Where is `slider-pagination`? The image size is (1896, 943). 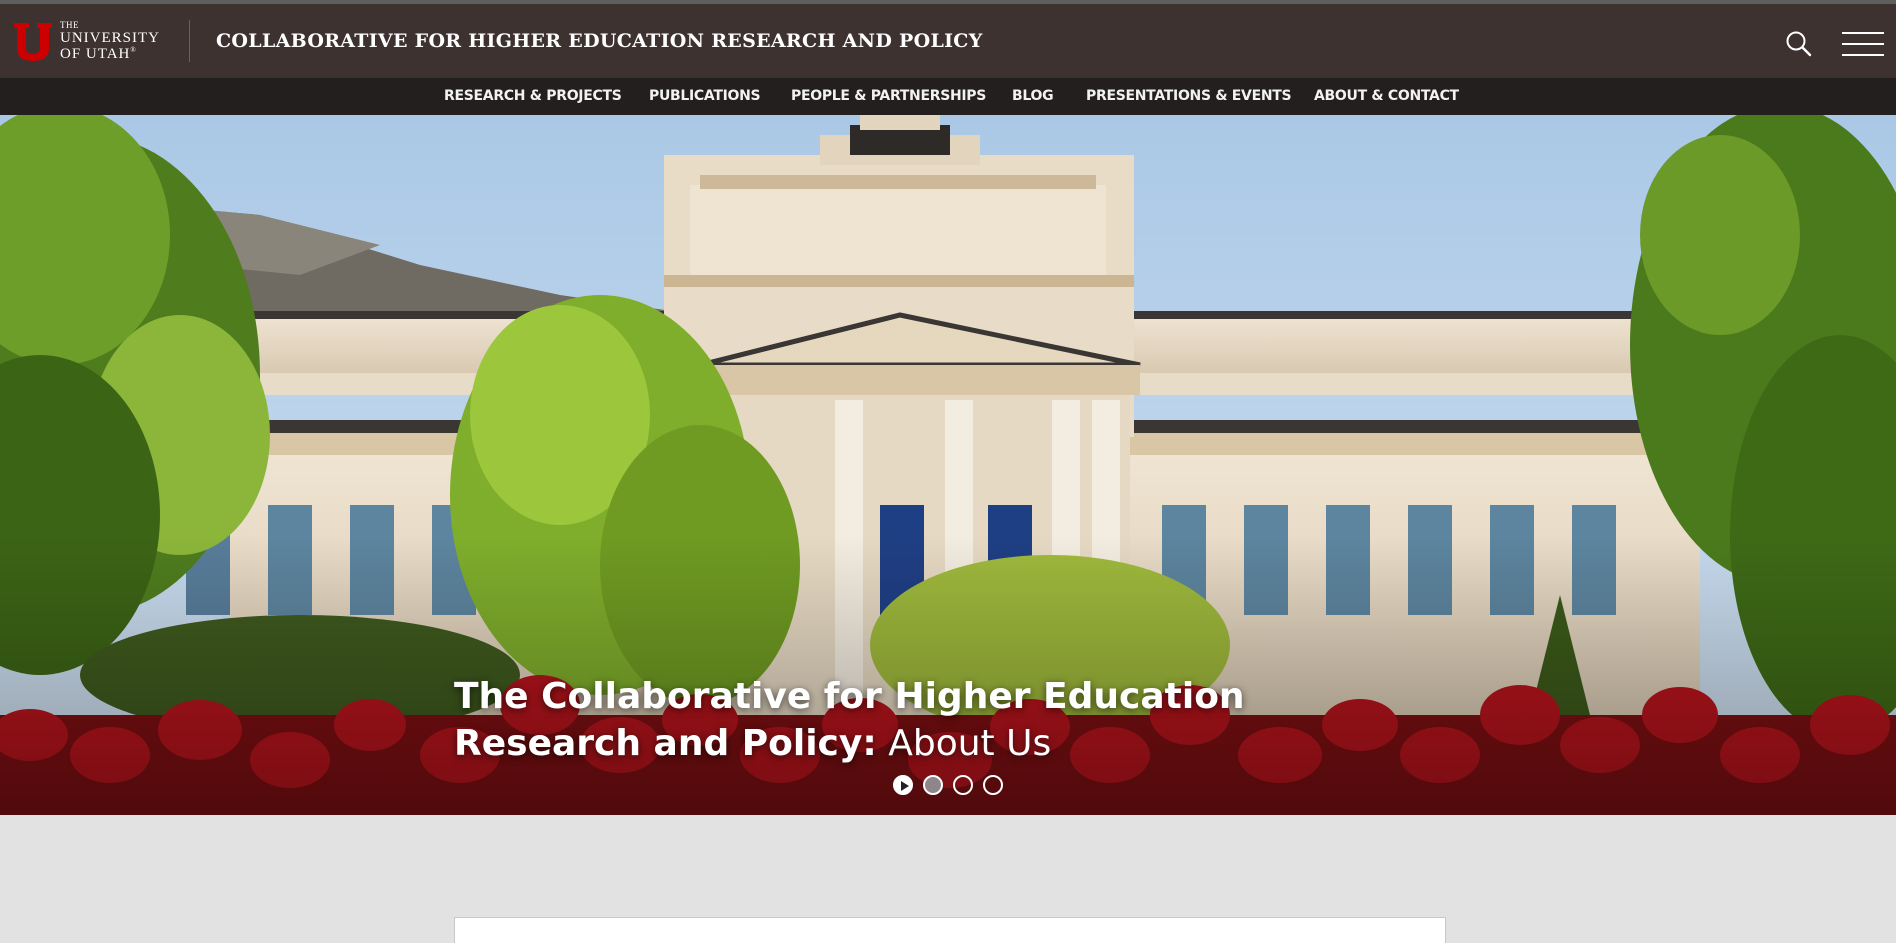
slider-pagination is located at coordinates (948, 786).